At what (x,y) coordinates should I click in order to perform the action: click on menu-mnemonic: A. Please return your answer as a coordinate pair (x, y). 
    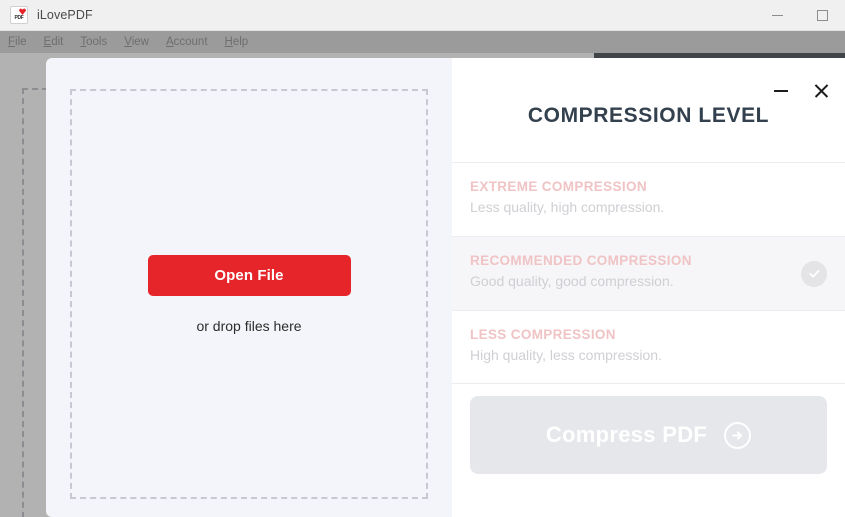
    Looking at the image, I should click on (169, 42).